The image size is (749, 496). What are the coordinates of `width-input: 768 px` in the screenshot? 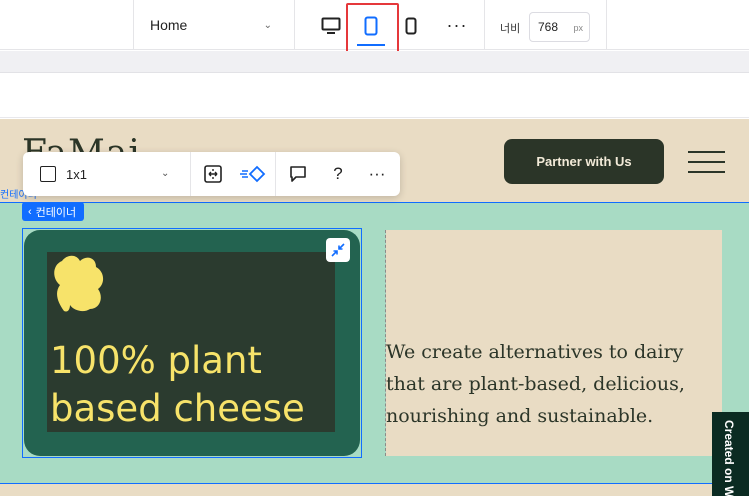 It's located at (559, 27).